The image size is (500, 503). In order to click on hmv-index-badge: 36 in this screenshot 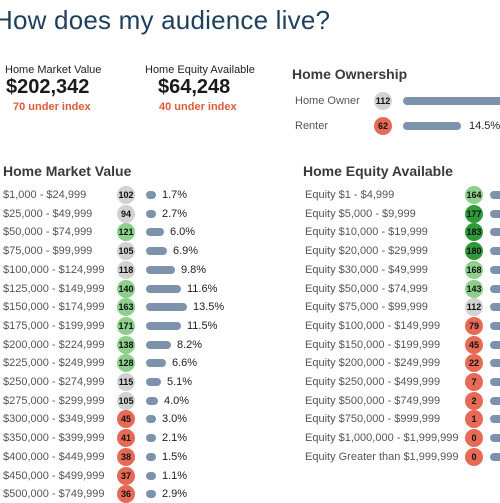, I will do `click(126, 494)`.